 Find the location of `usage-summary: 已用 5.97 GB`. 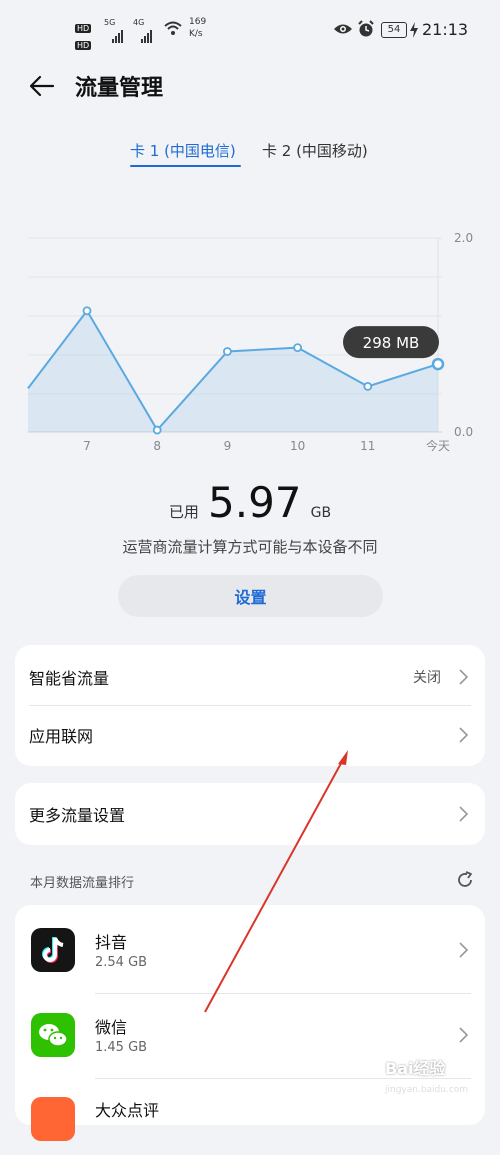

usage-summary: 已用 5.97 GB is located at coordinates (250, 502).